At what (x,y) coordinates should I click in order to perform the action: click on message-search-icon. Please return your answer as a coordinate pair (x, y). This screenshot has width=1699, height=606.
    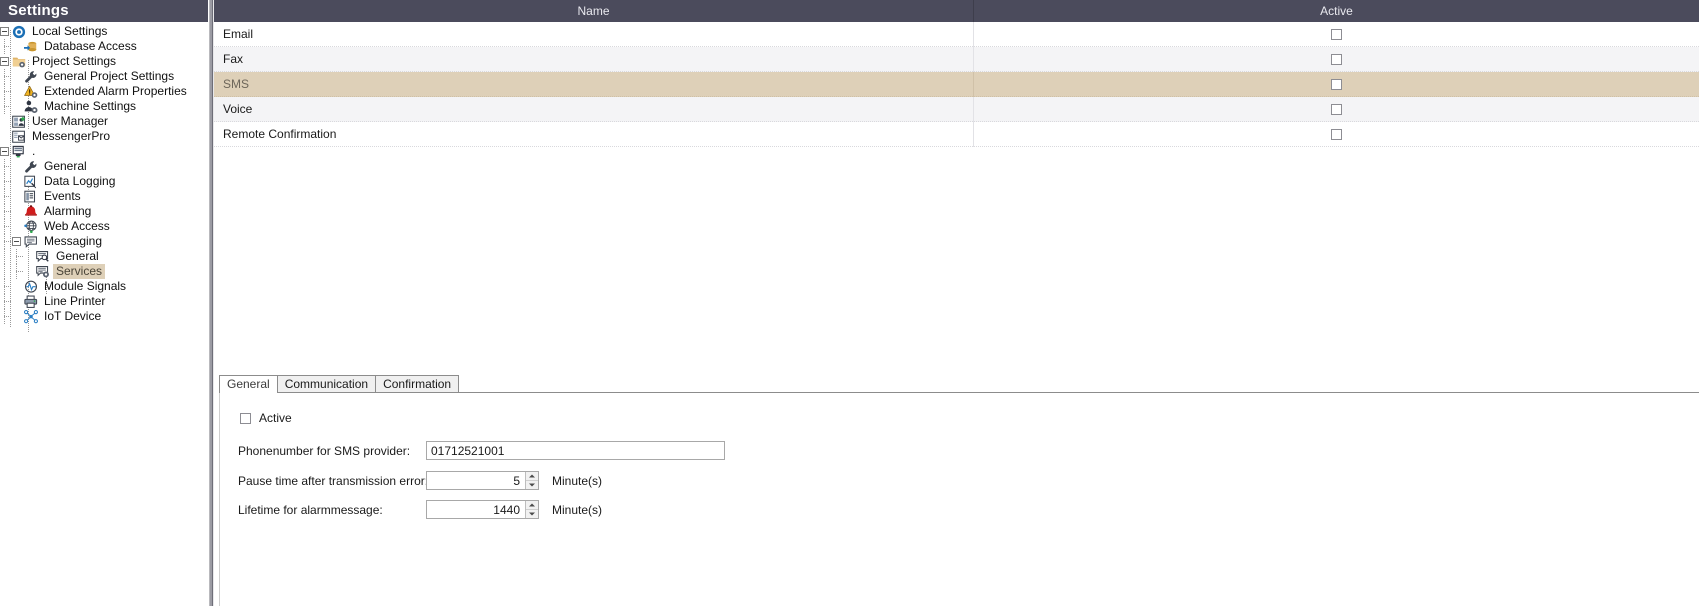
    Looking at the image, I should click on (44, 257).